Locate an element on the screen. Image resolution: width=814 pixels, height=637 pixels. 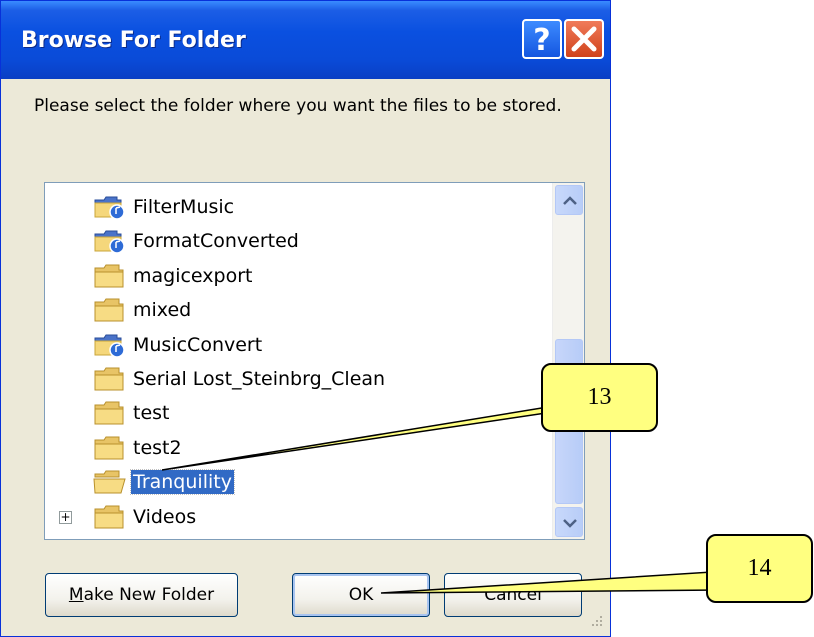
tree-item-label: magicexport is located at coordinates (193, 275).